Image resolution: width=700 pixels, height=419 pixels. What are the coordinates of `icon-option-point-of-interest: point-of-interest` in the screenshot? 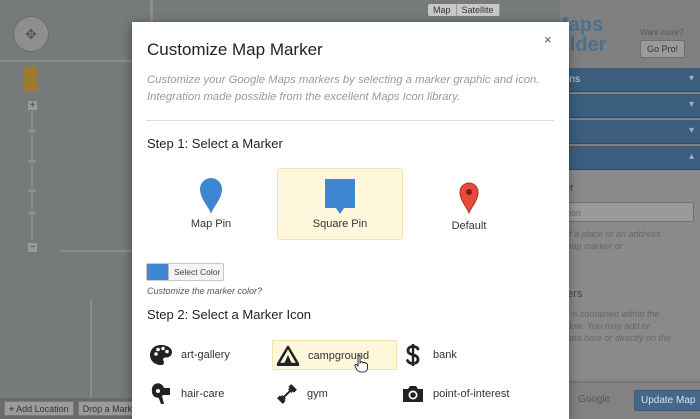 It's located at (460, 394).